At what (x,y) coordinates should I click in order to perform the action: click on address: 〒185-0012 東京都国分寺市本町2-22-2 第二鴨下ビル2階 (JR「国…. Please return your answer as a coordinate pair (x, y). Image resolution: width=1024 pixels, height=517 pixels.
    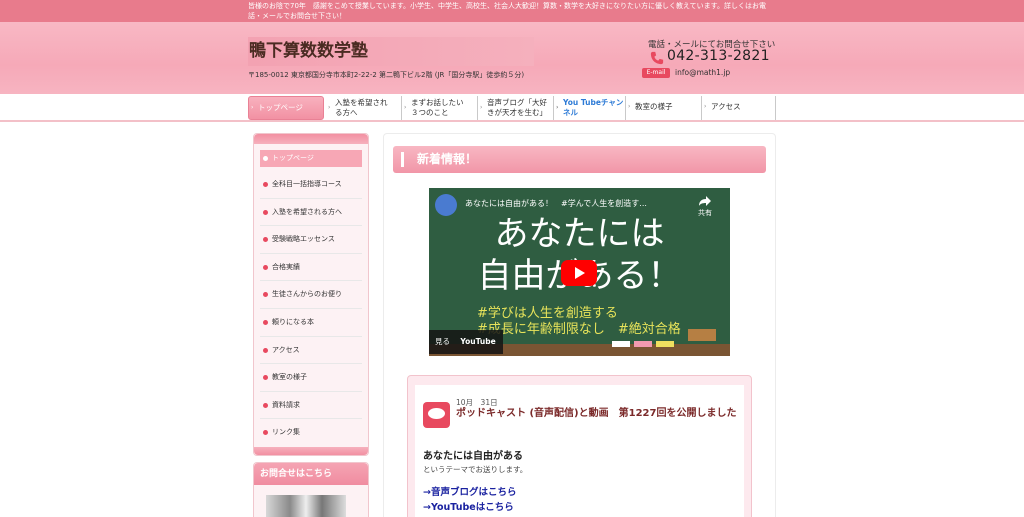
    Looking at the image, I should click on (386, 75).